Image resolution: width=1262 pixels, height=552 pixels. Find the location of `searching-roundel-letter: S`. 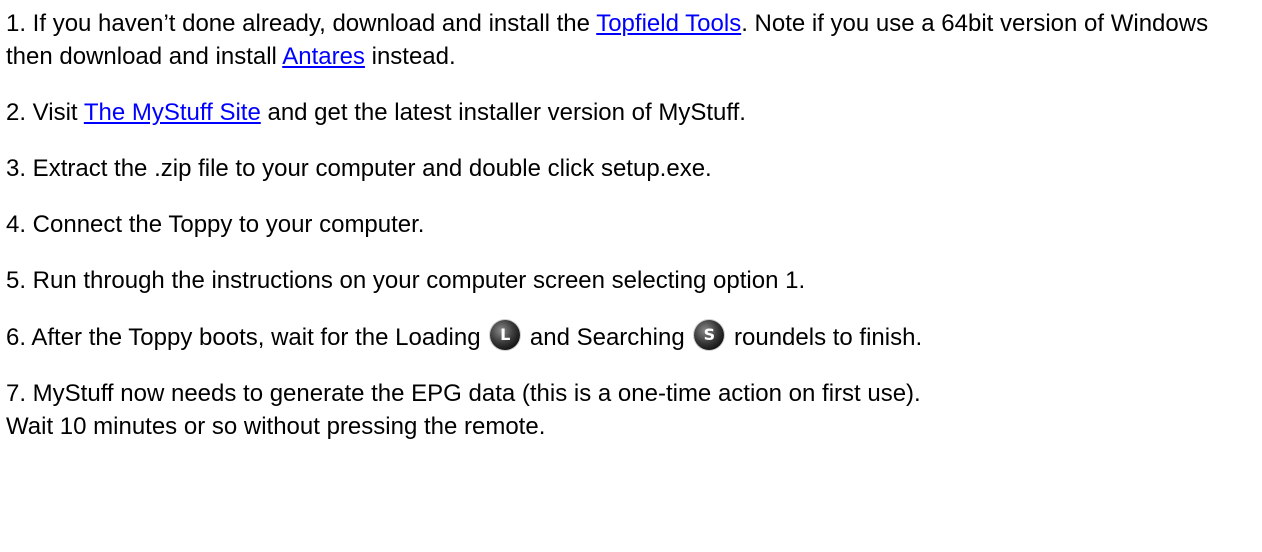

searching-roundel-letter: S is located at coordinates (709, 334).